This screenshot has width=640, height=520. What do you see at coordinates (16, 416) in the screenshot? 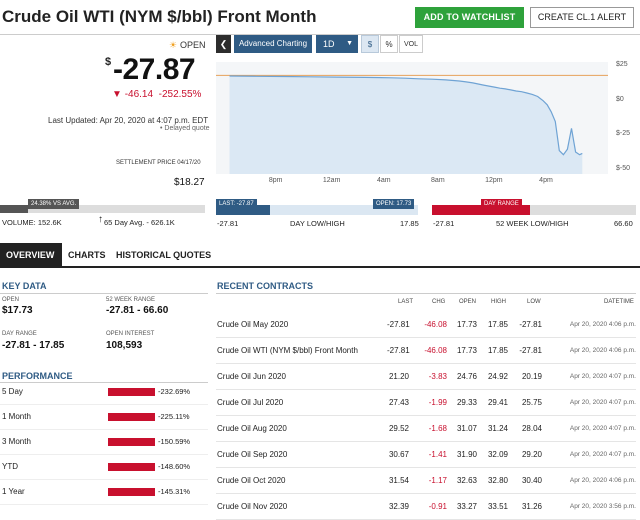
I see `perf-label: 1 Month` at bounding box center [16, 416].